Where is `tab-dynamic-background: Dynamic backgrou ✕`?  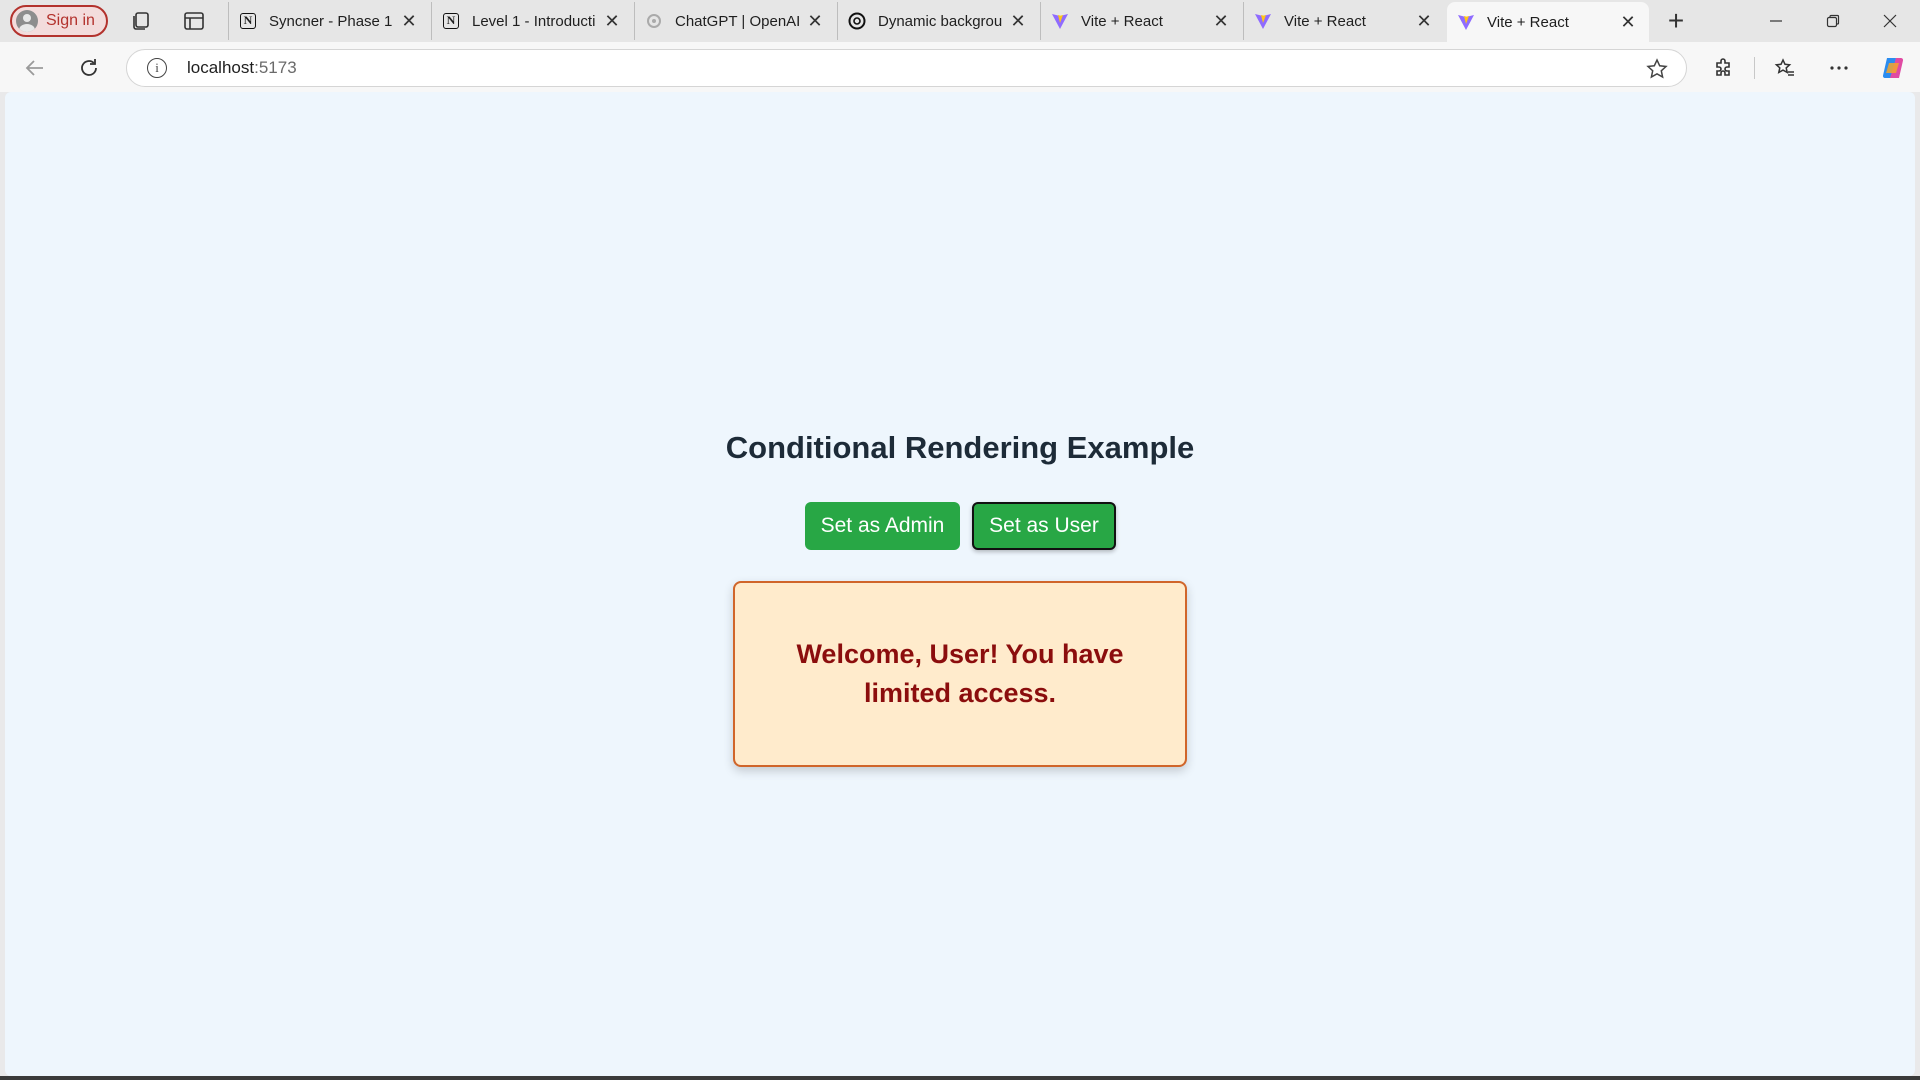
tab-dynamic-background: Dynamic backgrou ✕ is located at coordinates (938, 21).